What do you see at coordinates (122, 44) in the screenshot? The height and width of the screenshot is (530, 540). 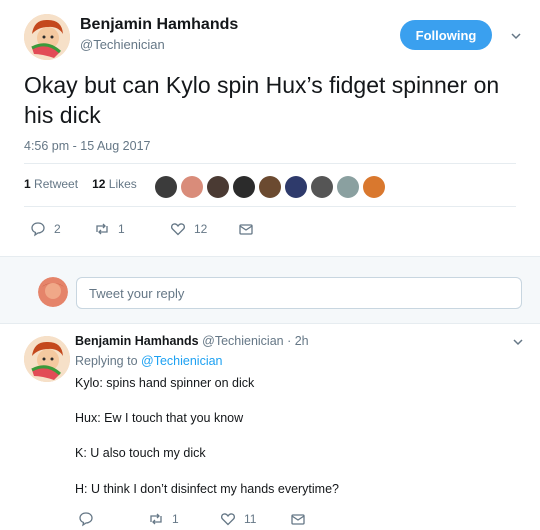 I see `author-handle: @Techienician` at bounding box center [122, 44].